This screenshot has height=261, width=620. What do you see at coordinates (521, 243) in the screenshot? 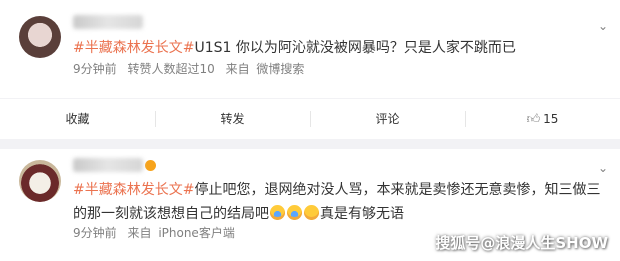
I see `watermark: 搜狐号@浪漫人生SHOW` at bounding box center [521, 243].